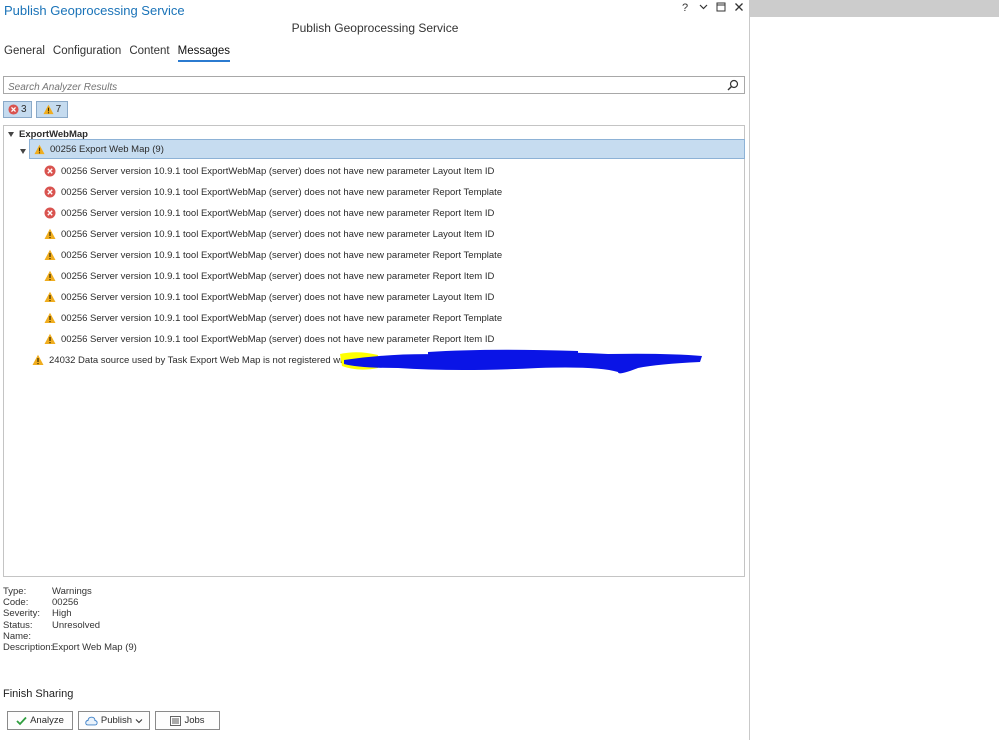 This screenshot has height=740, width=999. Describe the element at coordinates (176, 720) in the screenshot. I see `jobs-list-icon` at that location.